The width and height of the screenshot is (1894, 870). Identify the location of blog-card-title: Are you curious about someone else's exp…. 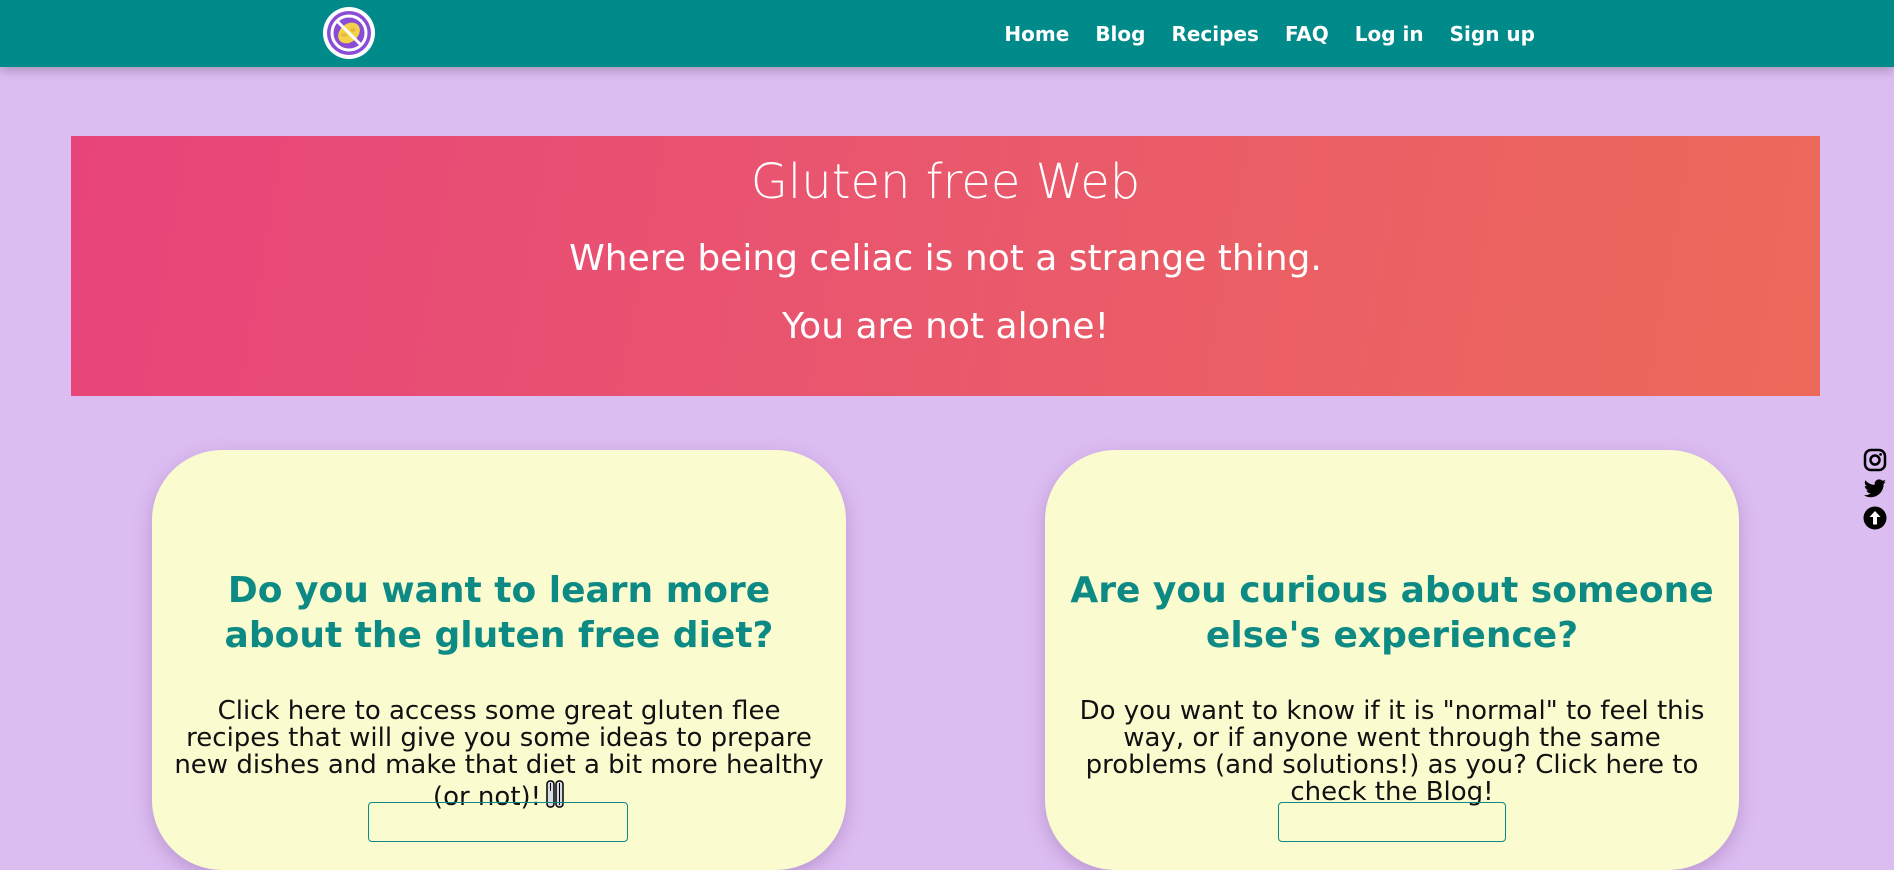
(1392, 613).